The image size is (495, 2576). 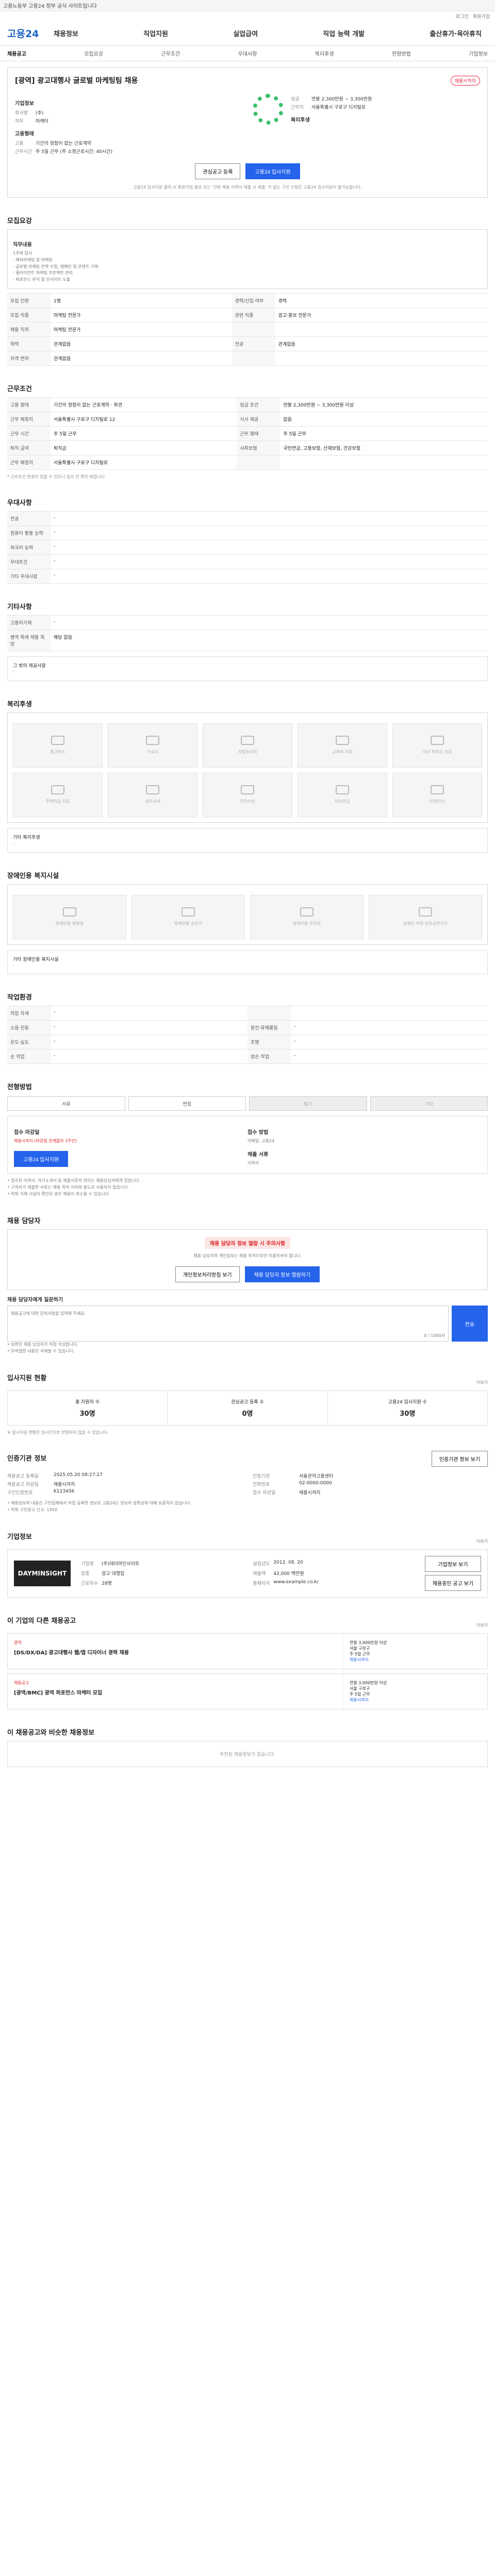 What do you see at coordinates (16, 53) in the screenshot?
I see `tab-job: 채용공고` at bounding box center [16, 53].